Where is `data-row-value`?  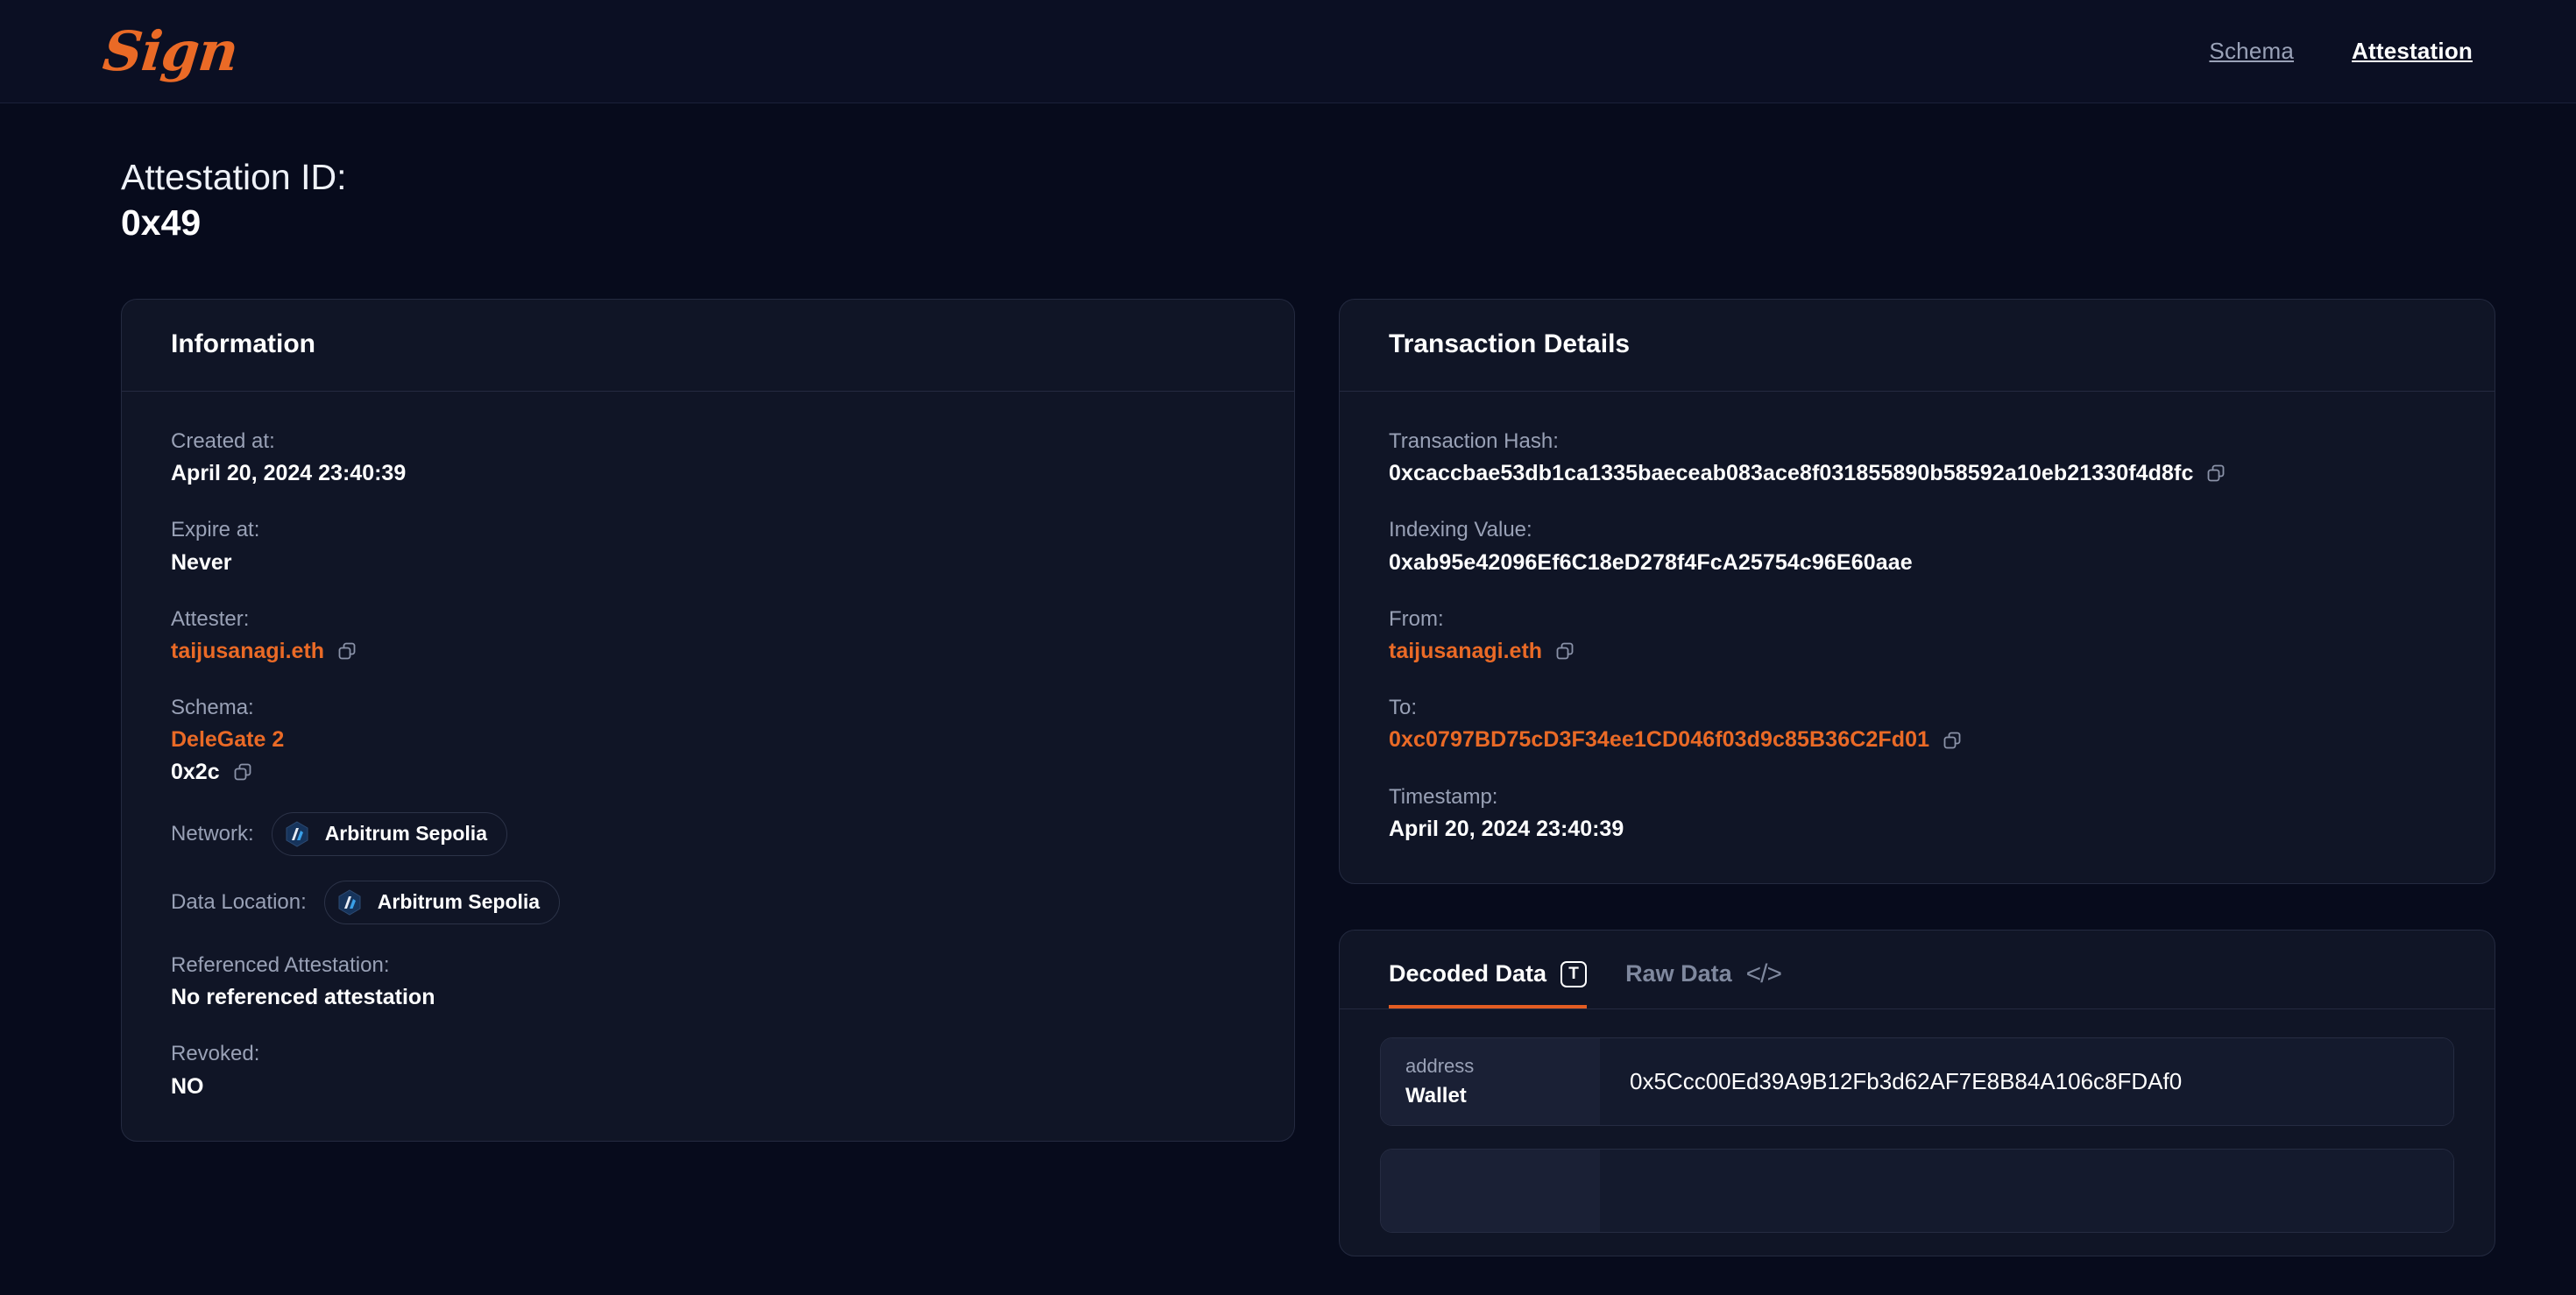
data-row-value is located at coordinates (2026, 1190).